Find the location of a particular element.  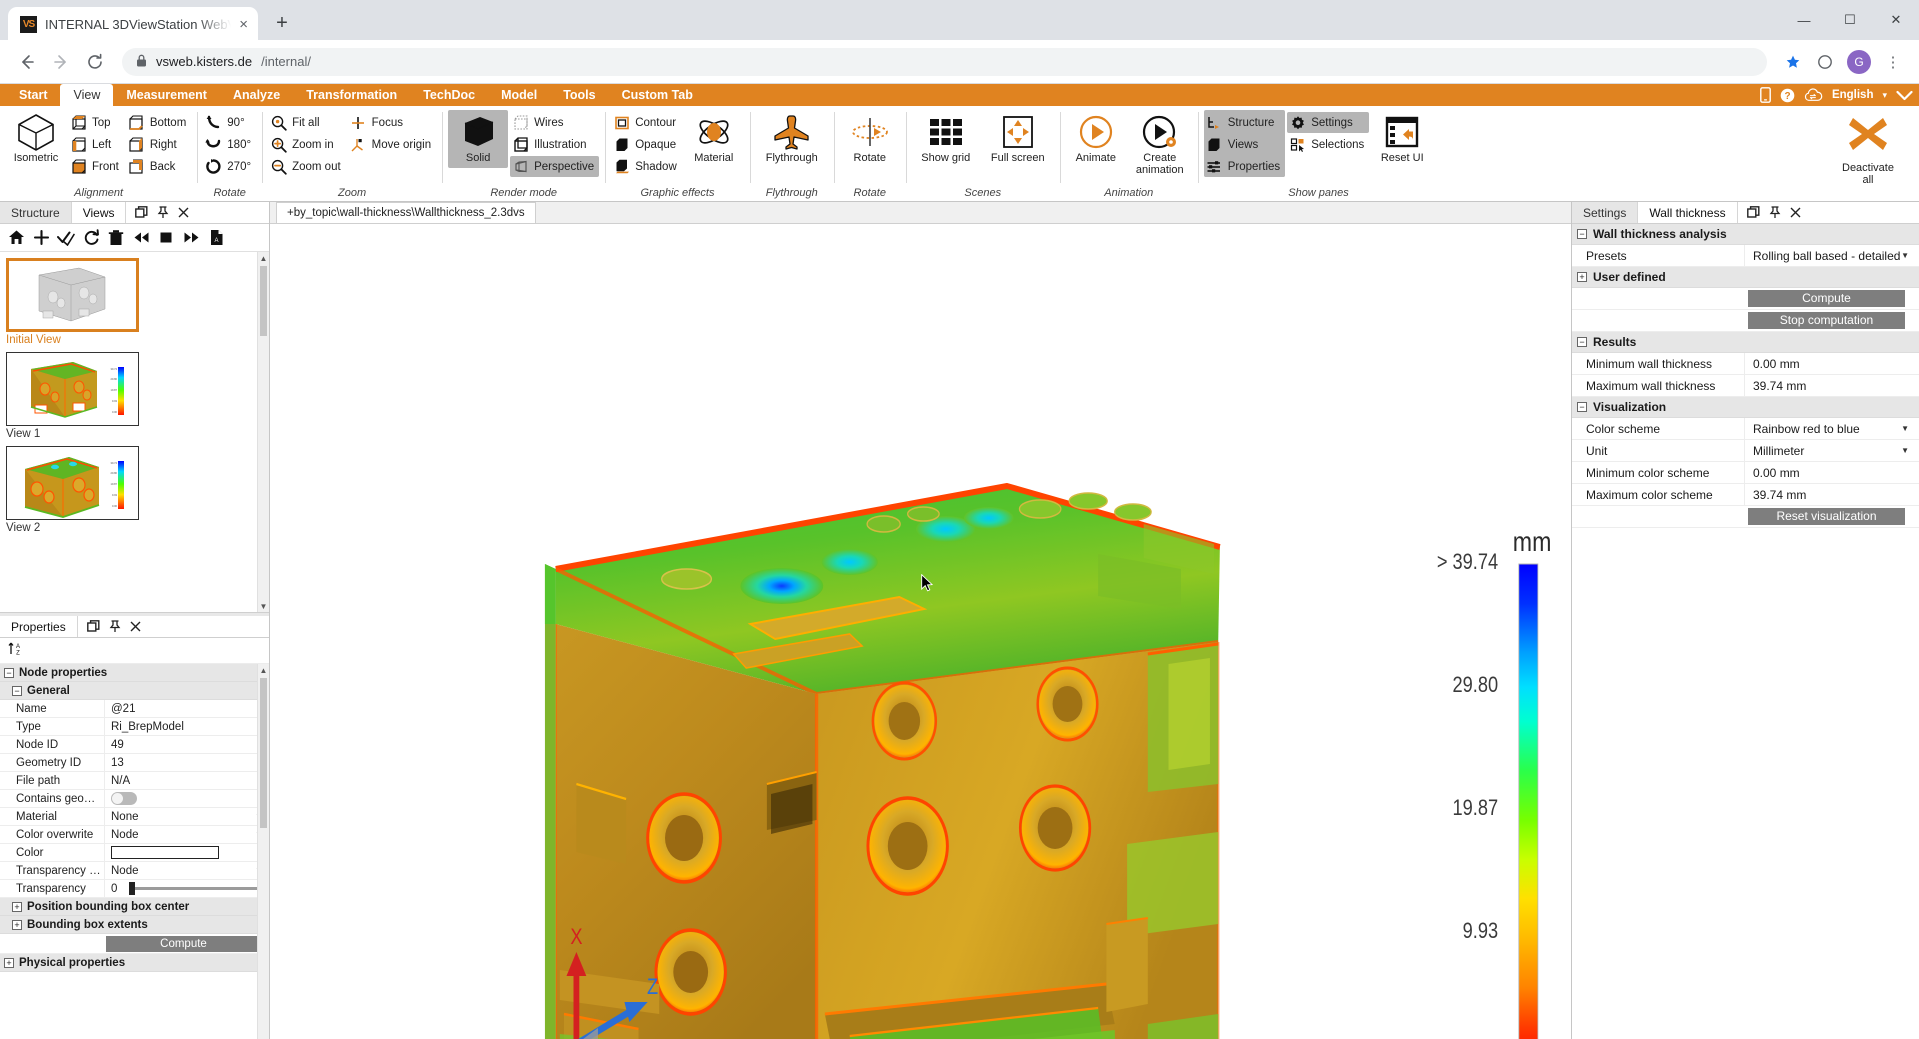

property-value: 13 is located at coordinates (186, 762).